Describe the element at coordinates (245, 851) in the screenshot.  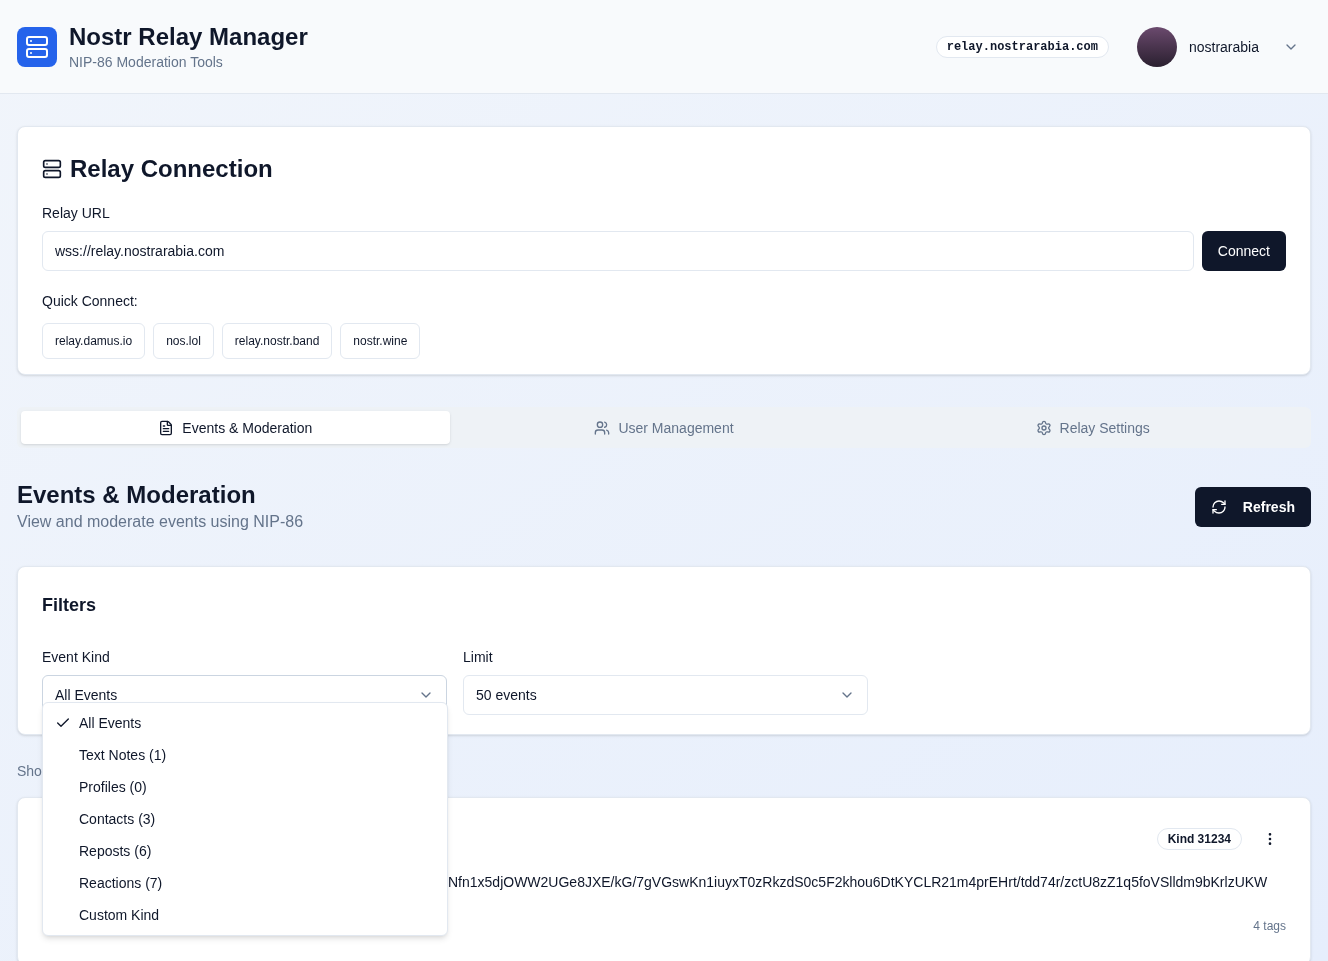
I see `dropdown-option: Reposts (6)` at that location.